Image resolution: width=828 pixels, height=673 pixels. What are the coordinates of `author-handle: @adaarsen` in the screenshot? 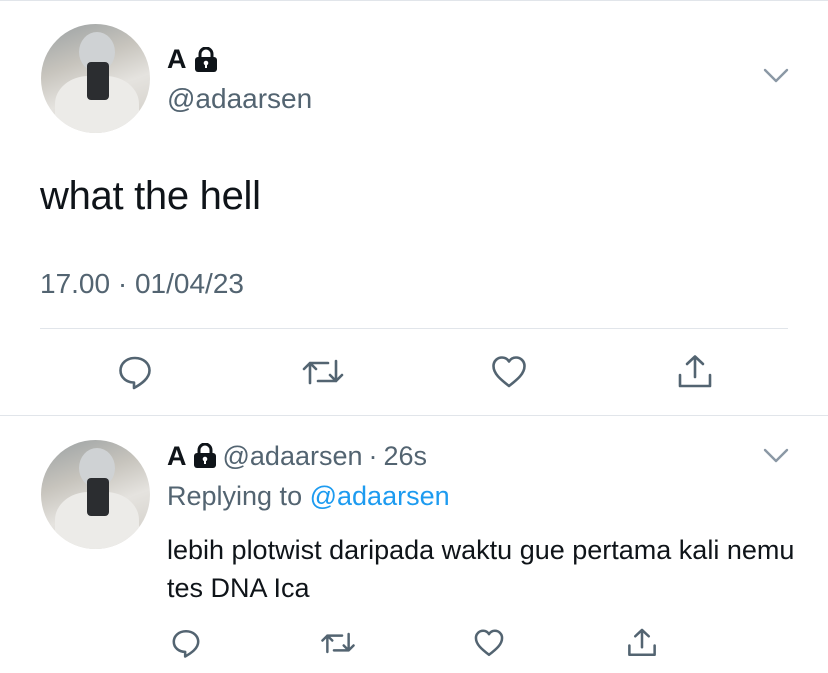 It's located at (239, 99).